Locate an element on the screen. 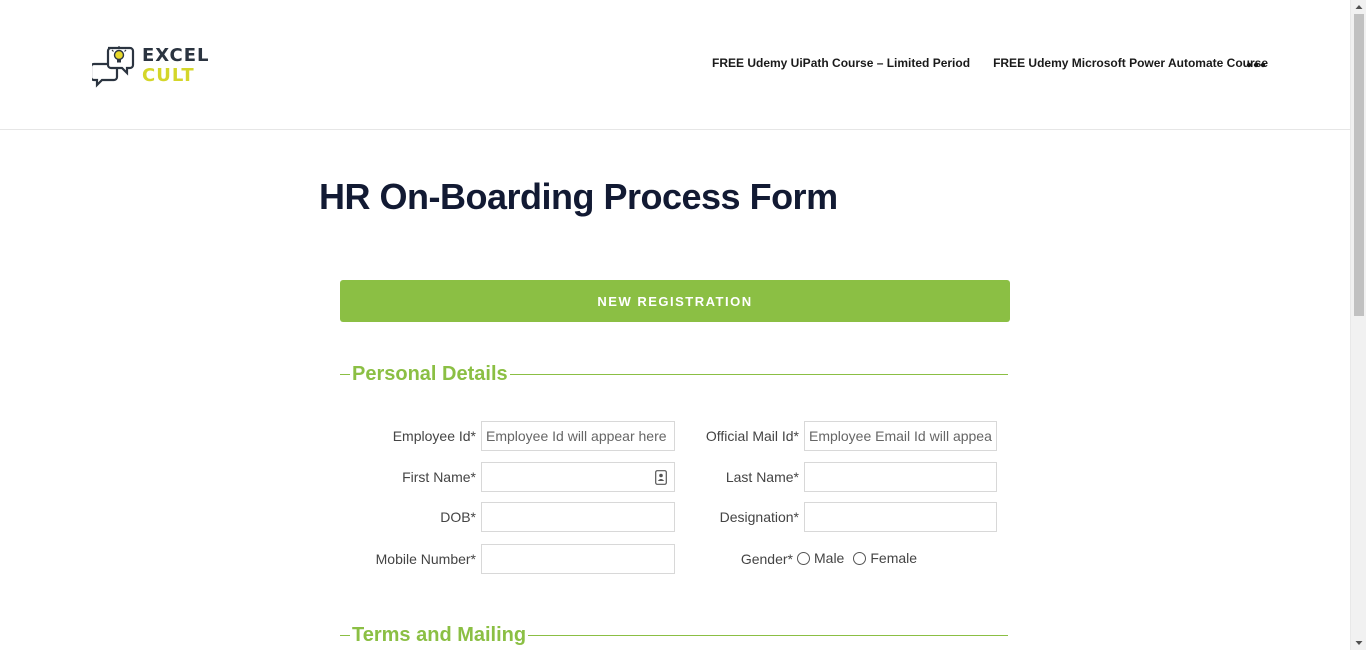  scroll-up-arrow-icon is located at coordinates (1359, 7).